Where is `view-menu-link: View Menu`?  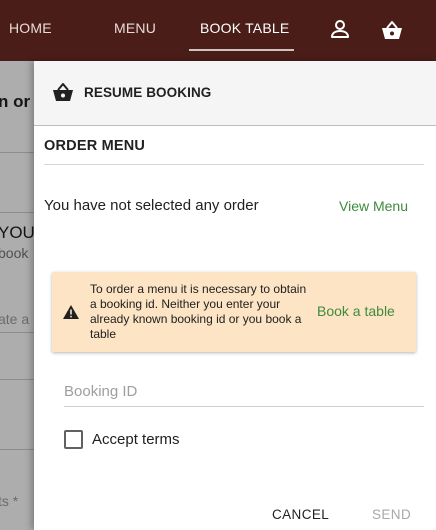
view-menu-link: View Menu is located at coordinates (373, 206).